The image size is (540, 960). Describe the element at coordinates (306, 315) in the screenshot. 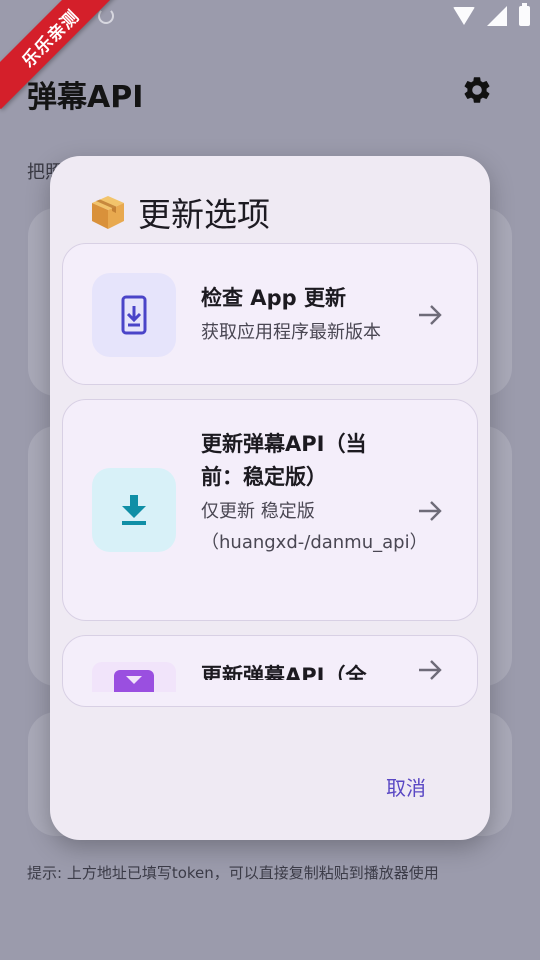

I see `option-text: 检查 App 更新 获取应用程序最新版本` at that location.